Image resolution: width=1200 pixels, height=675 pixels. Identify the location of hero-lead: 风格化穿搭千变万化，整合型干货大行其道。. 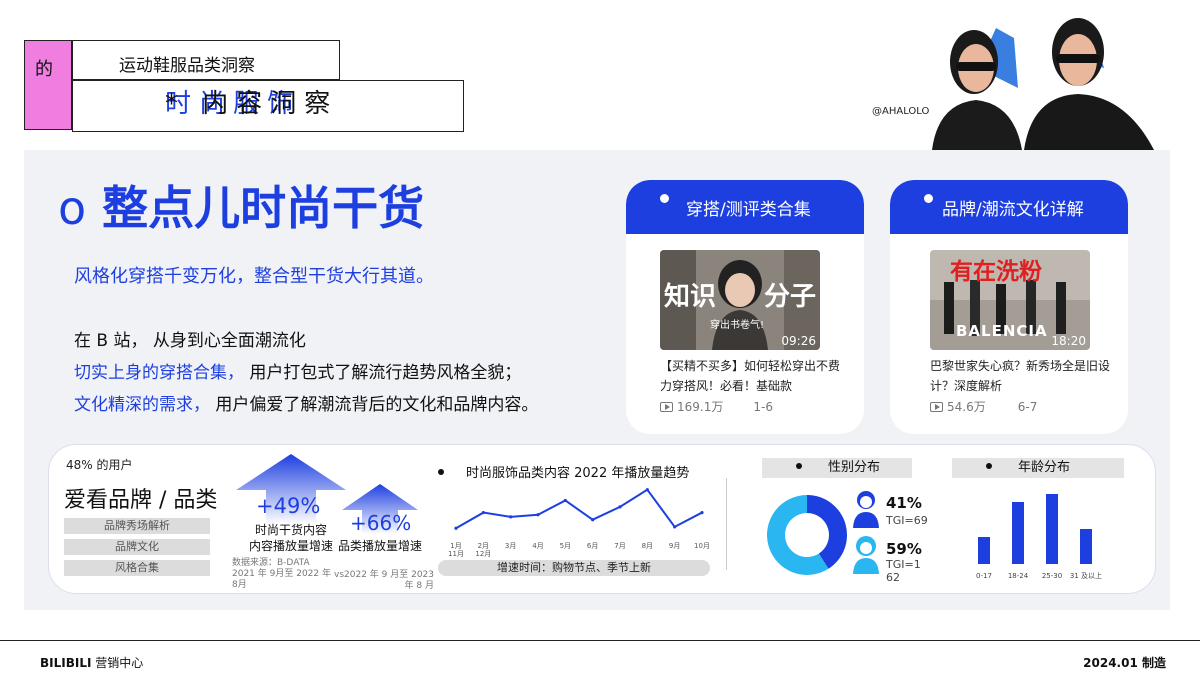
(254, 276).